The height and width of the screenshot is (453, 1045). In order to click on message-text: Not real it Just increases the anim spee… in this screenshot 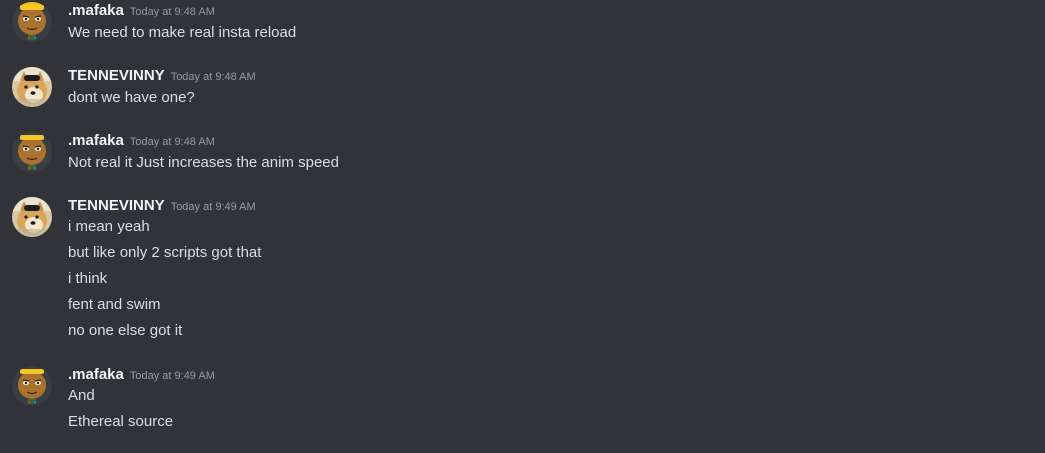, I will do `click(203, 162)`.